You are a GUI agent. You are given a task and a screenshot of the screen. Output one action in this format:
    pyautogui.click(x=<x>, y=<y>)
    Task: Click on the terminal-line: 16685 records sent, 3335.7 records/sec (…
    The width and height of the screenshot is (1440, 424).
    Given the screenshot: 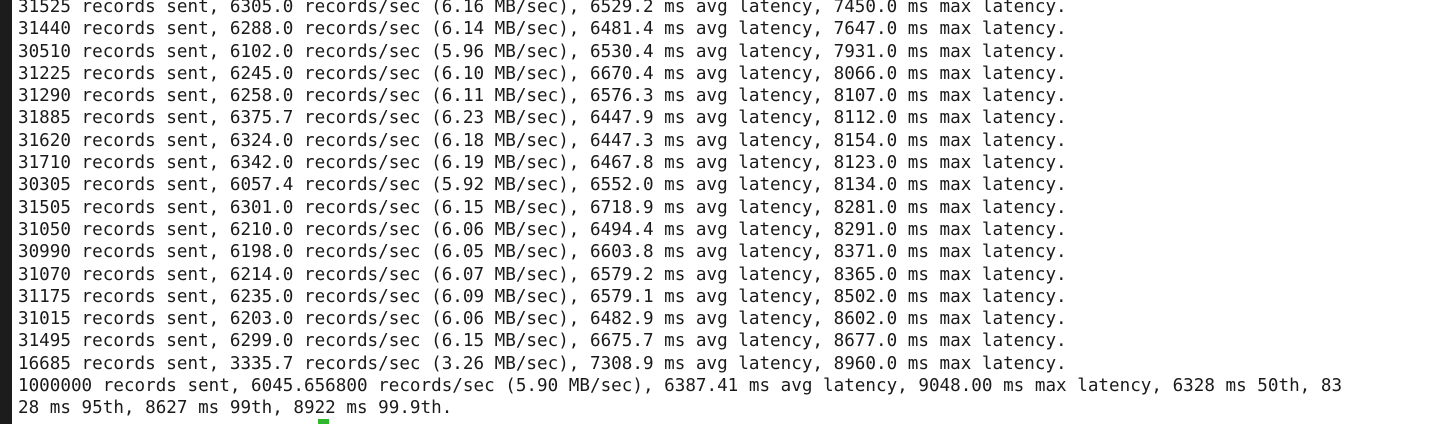 What is the action you would take?
    pyautogui.click(x=542, y=363)
    